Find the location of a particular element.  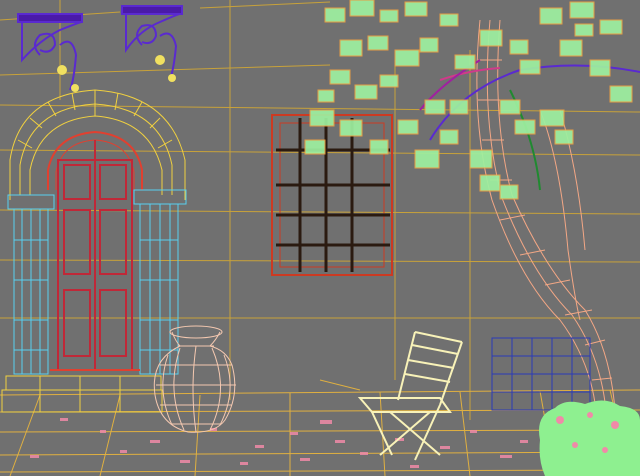

flower-bush is located at coordinates (589, 438).